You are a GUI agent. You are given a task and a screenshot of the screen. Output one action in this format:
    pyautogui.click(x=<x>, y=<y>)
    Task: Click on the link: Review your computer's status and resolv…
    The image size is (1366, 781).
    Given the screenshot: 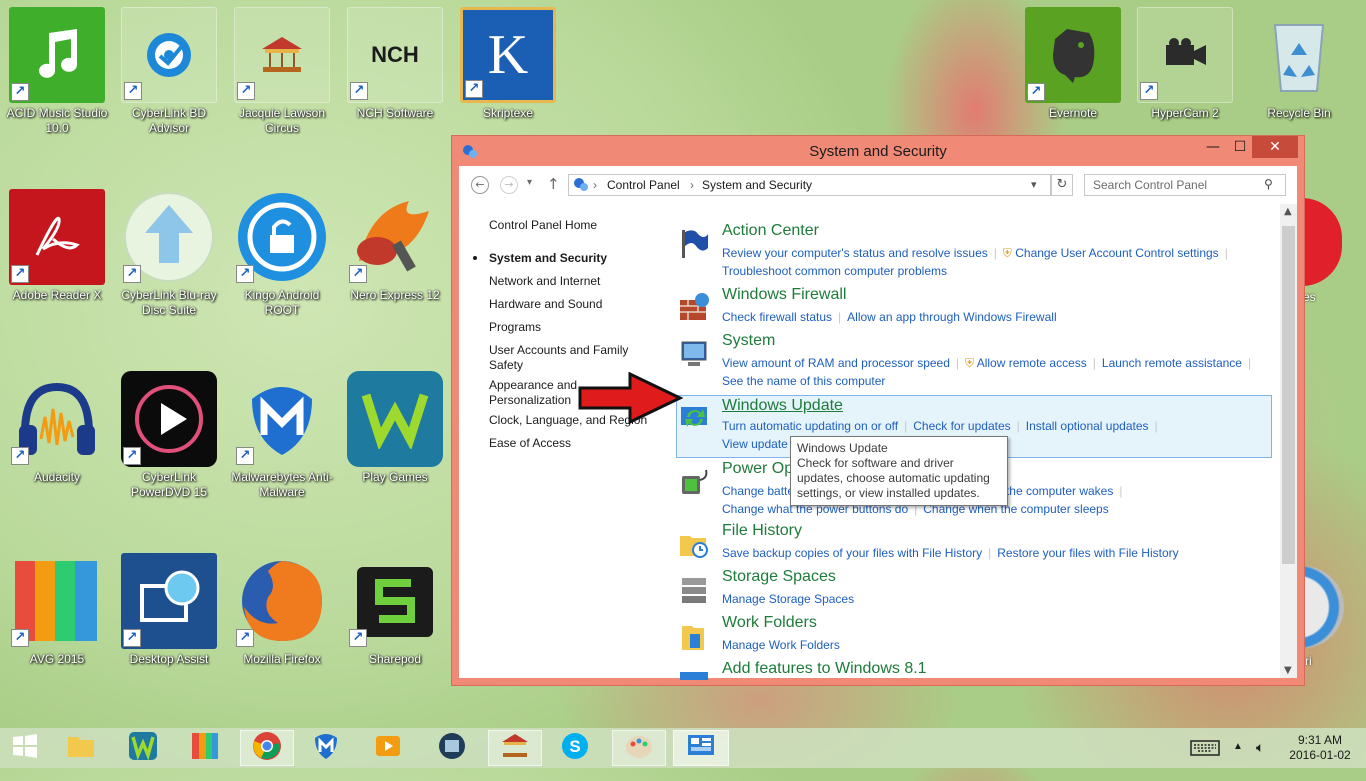 What is the action you would take?
    pyautogui.click(x=855, y=253)
    